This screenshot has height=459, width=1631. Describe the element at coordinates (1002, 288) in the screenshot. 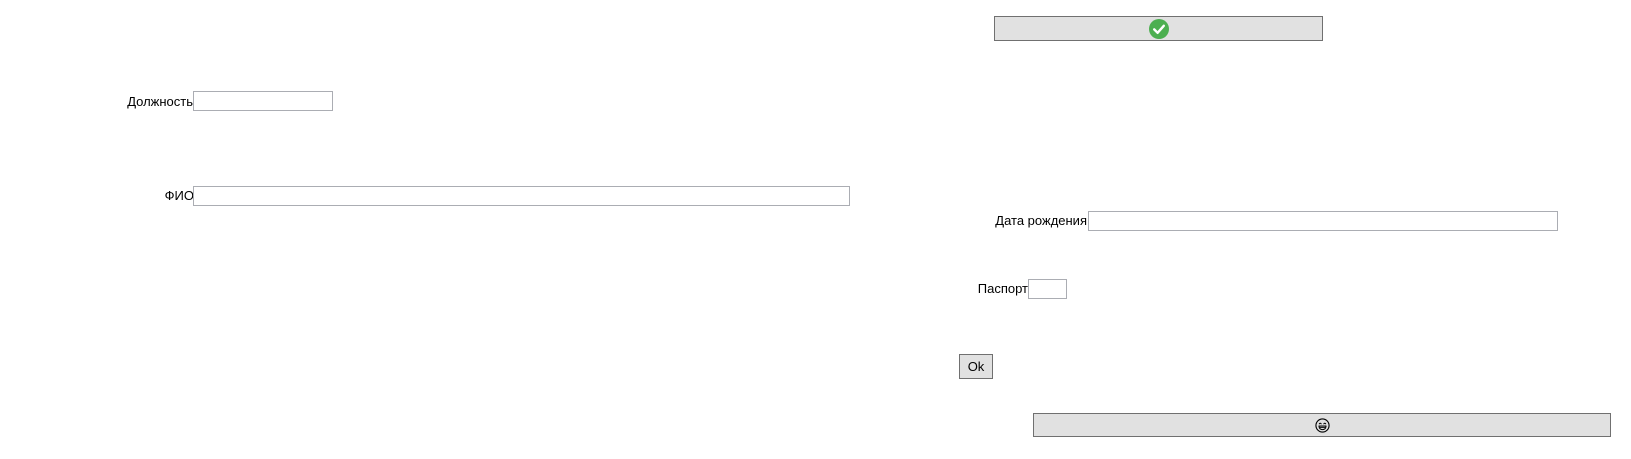

I see `passport-label: Паспорт` at that location.